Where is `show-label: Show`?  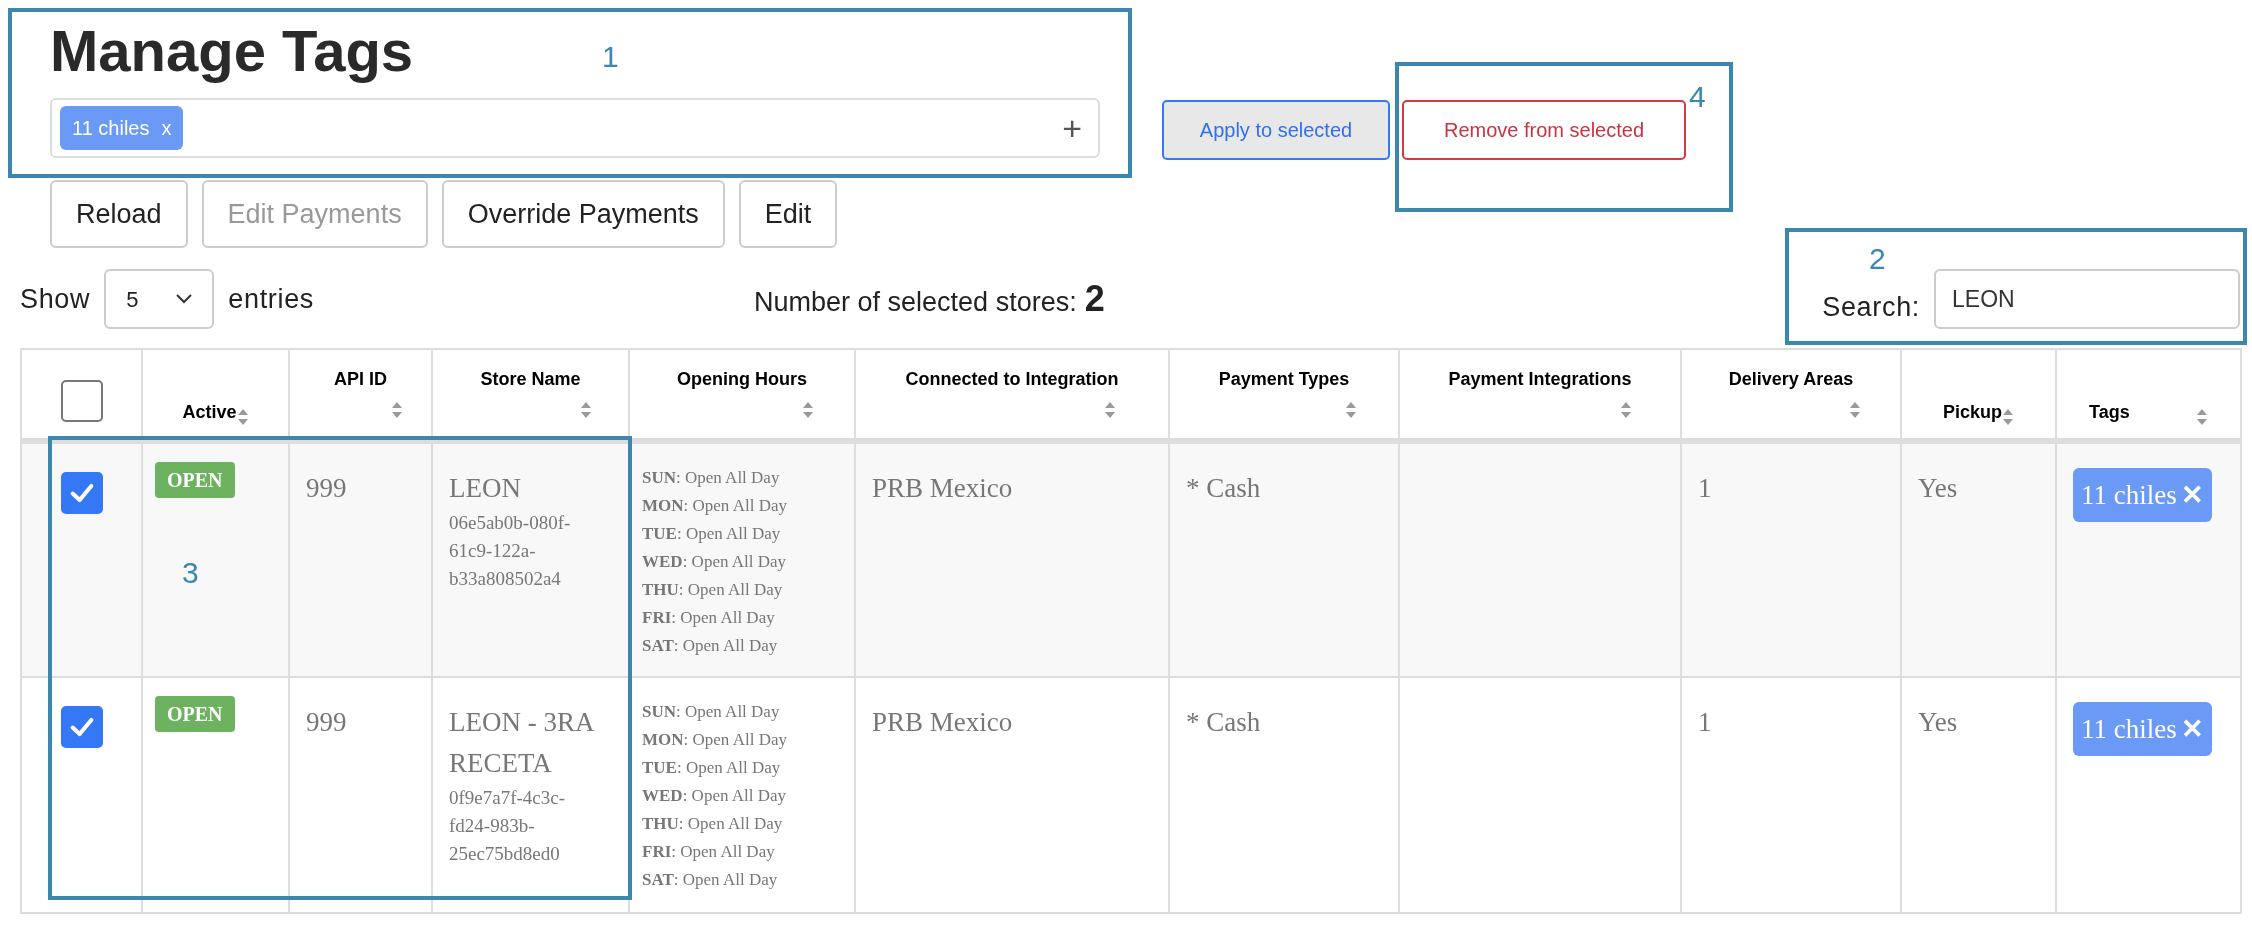 show-label: Show is located at coordinates (55, 299).